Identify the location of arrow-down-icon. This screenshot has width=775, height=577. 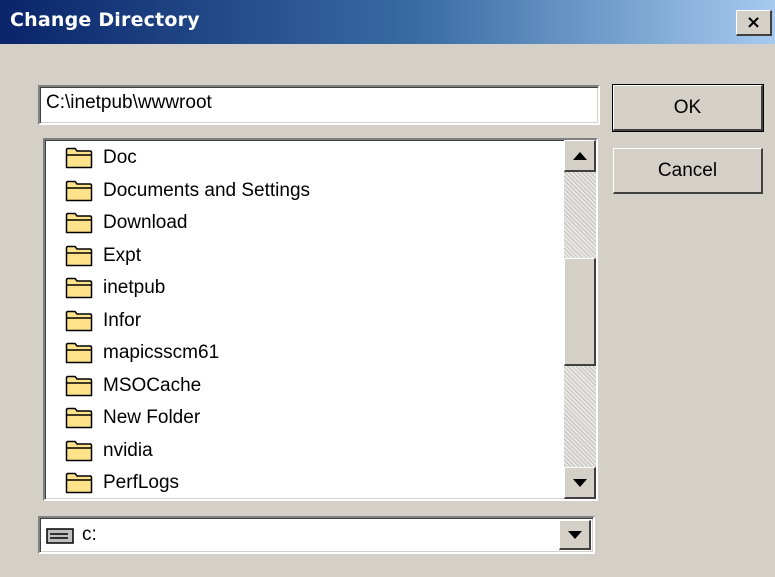
(579, 482).